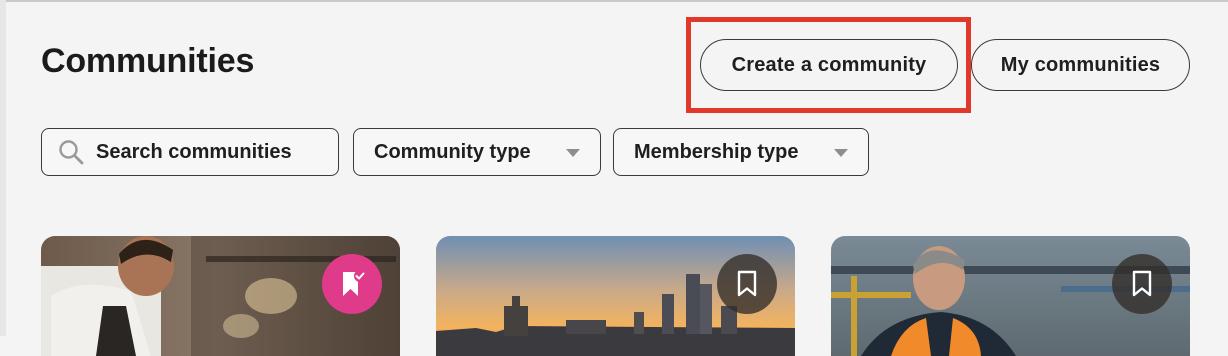 The image size is (1228, 356). Describe the element at coordinates (1080, 65) in the screenshot. I see `my-communities-button: My communities` at that location.